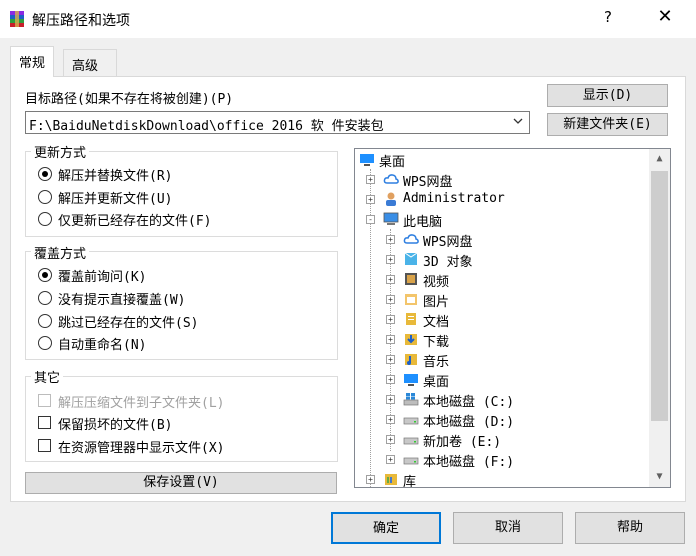 The height and width of the screenshot is (556, 696). Describe the element at coordinates (608, 19) in the screenshot. I see `help-title-button: ?` at that location.